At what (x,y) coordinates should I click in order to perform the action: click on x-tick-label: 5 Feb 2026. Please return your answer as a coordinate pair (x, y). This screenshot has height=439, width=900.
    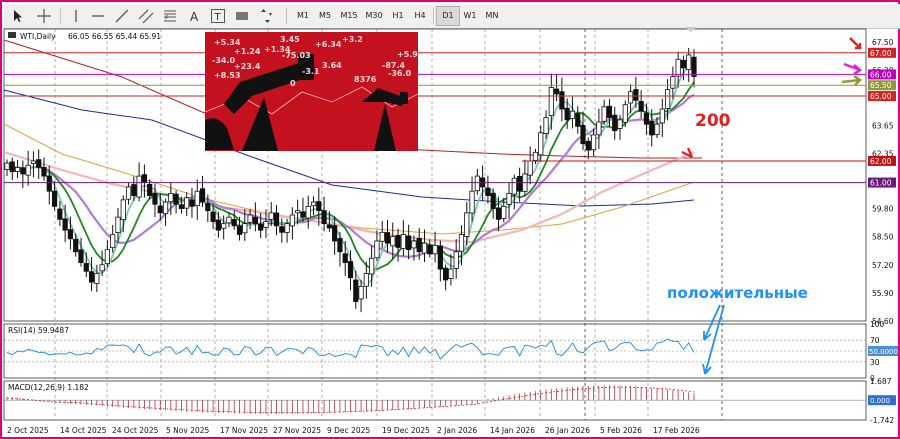
    Looking at the image, I should click on (621, 430).